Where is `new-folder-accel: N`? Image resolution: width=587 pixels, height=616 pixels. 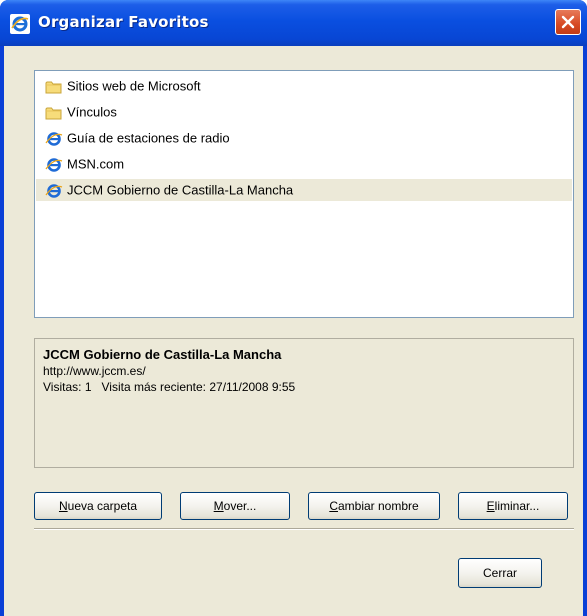 new-folder-accel: N is located at coordinates (63, 506).